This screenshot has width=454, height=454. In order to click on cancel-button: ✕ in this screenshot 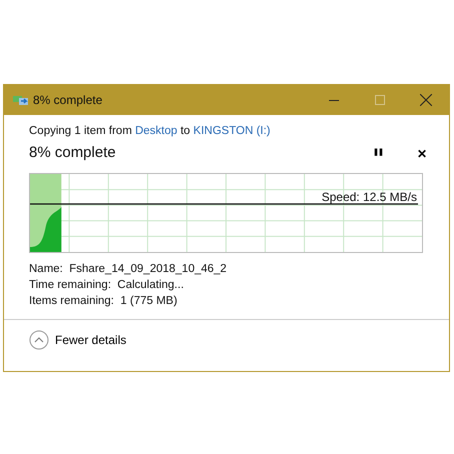, I will do `click(422, 153)`.